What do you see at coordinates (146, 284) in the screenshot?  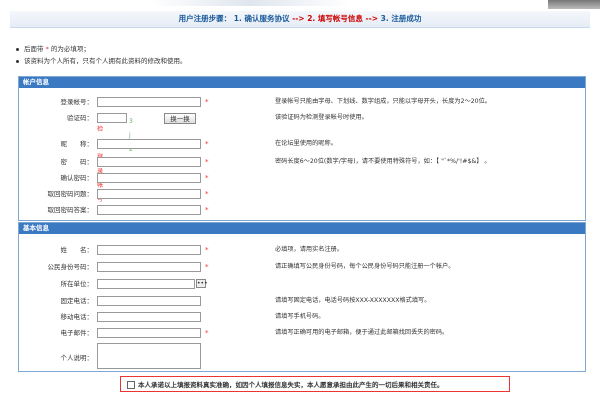 I see `organization-input` at bounding box center [146, 284].